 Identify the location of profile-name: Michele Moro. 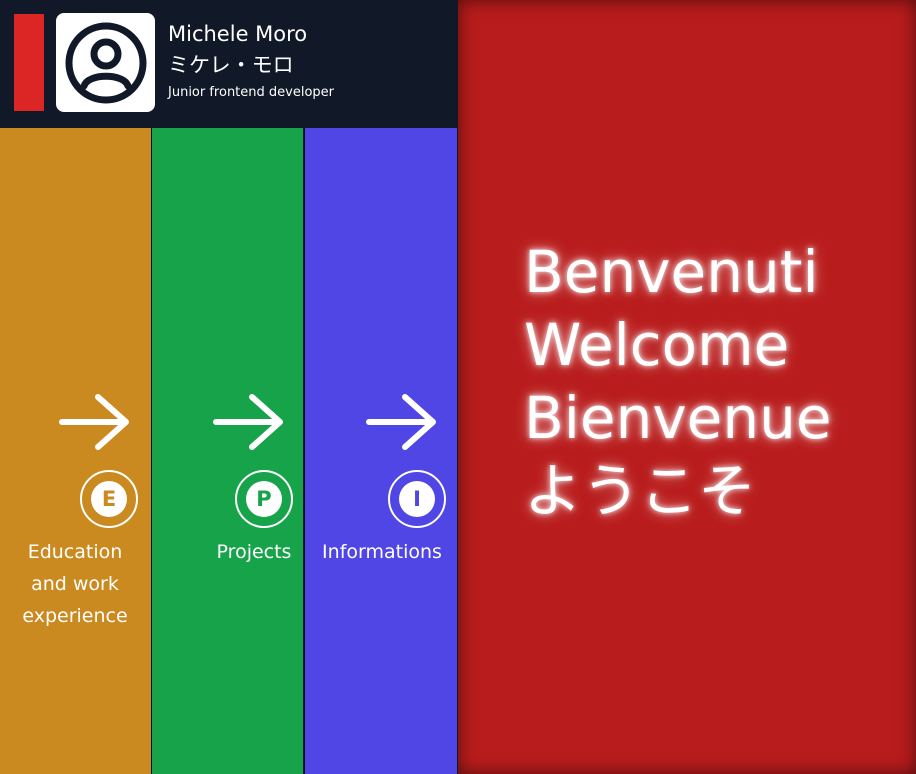
(238, 34).